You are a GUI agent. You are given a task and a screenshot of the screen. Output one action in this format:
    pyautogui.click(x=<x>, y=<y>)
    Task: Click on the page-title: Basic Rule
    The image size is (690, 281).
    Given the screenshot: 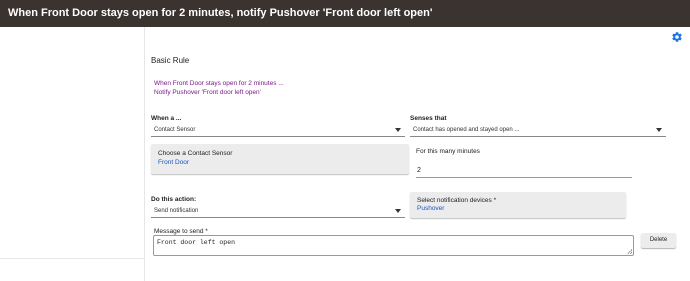 What is the action you would take?
    pyautogui.click(x=170, y=60)
    